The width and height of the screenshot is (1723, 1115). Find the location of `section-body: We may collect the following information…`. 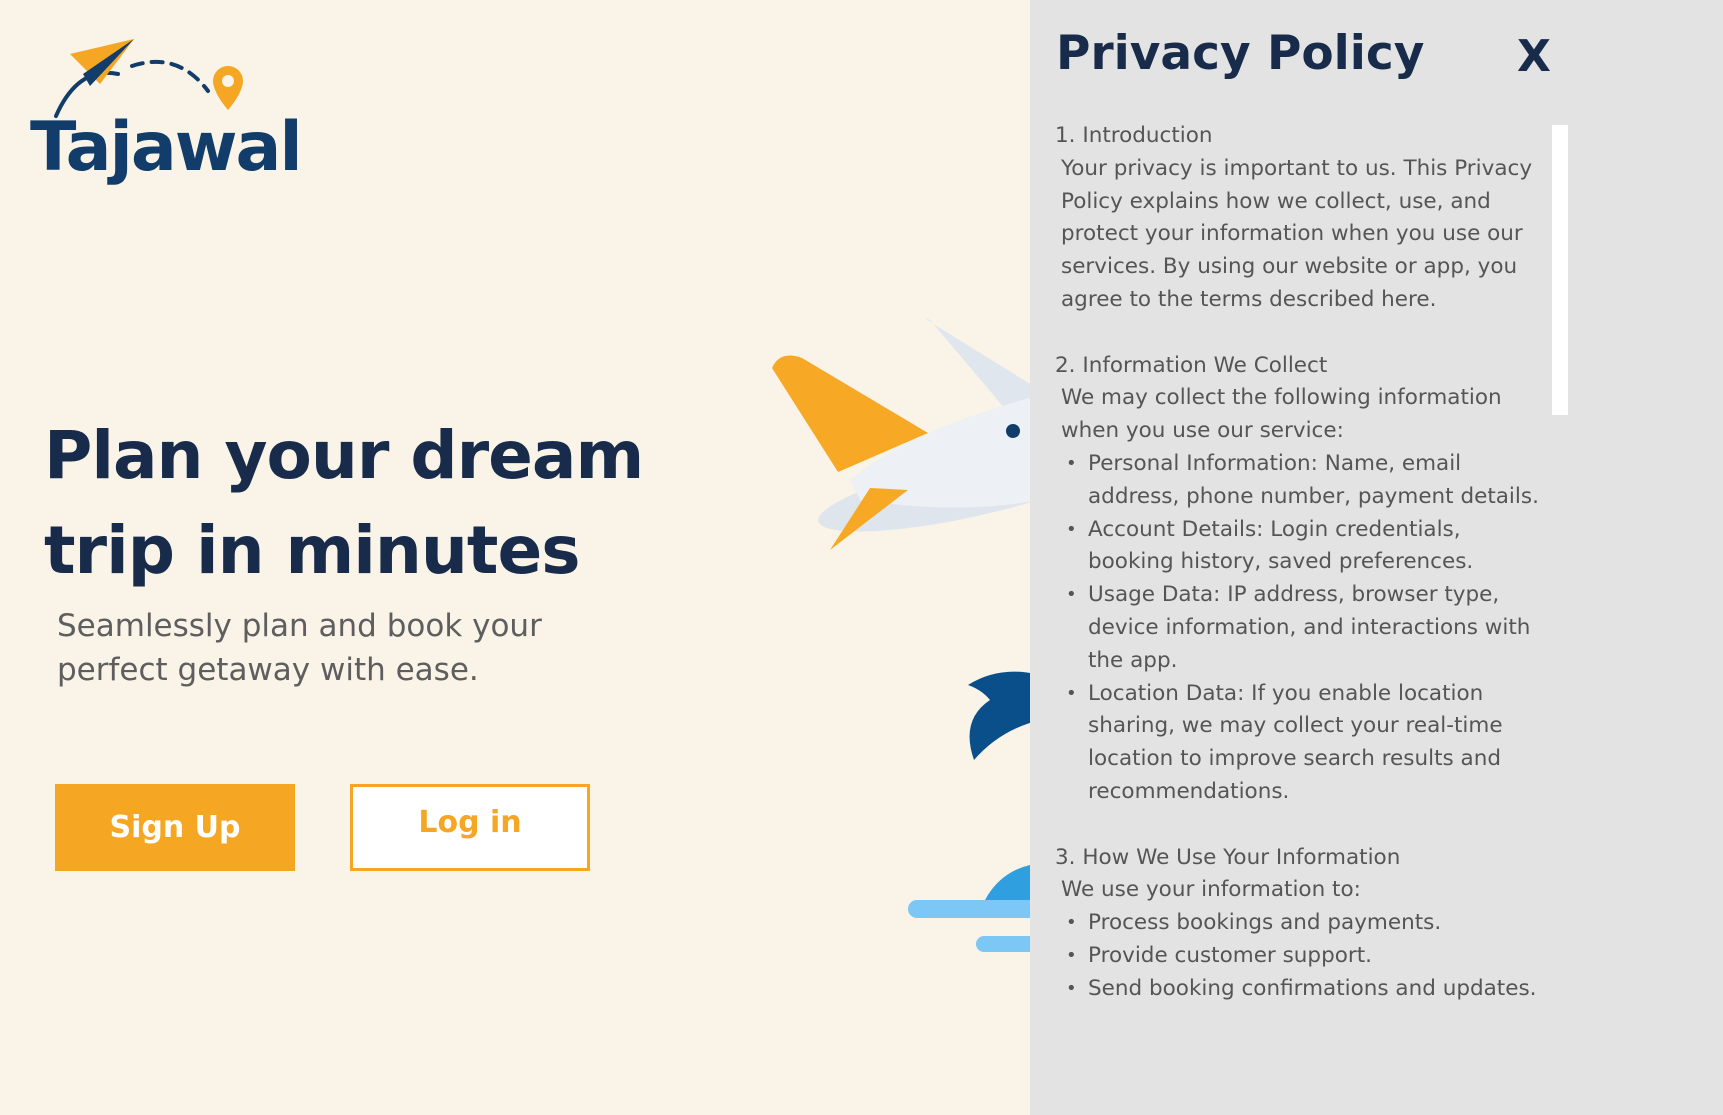

section-body: We may collect the following information… is located at coordinates (1281, 414).